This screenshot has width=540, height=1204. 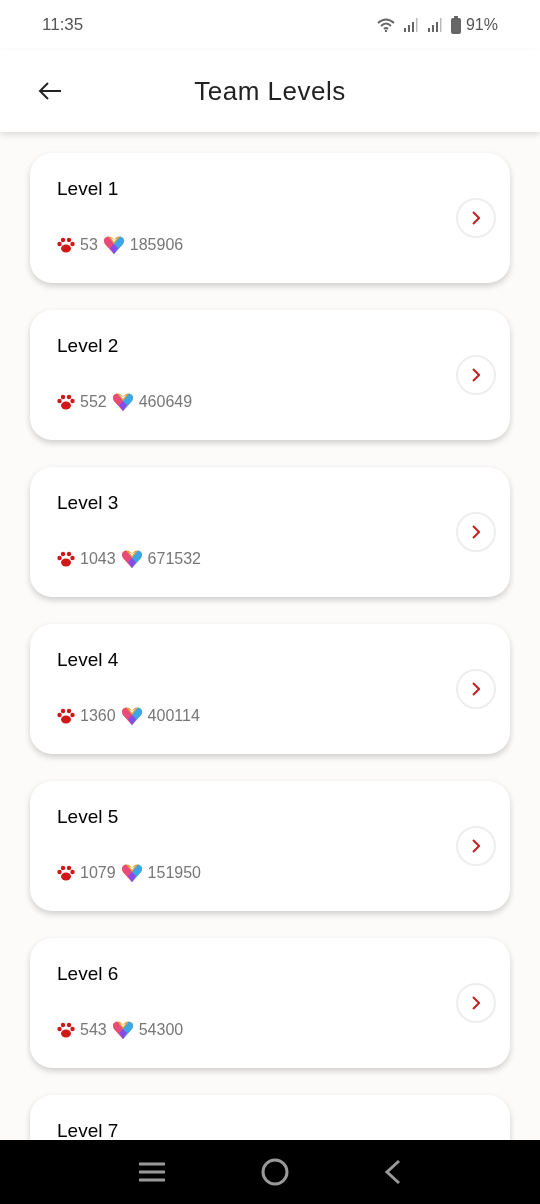 I want to click on screen-title: Team Levels, so click(x=270, y=91).